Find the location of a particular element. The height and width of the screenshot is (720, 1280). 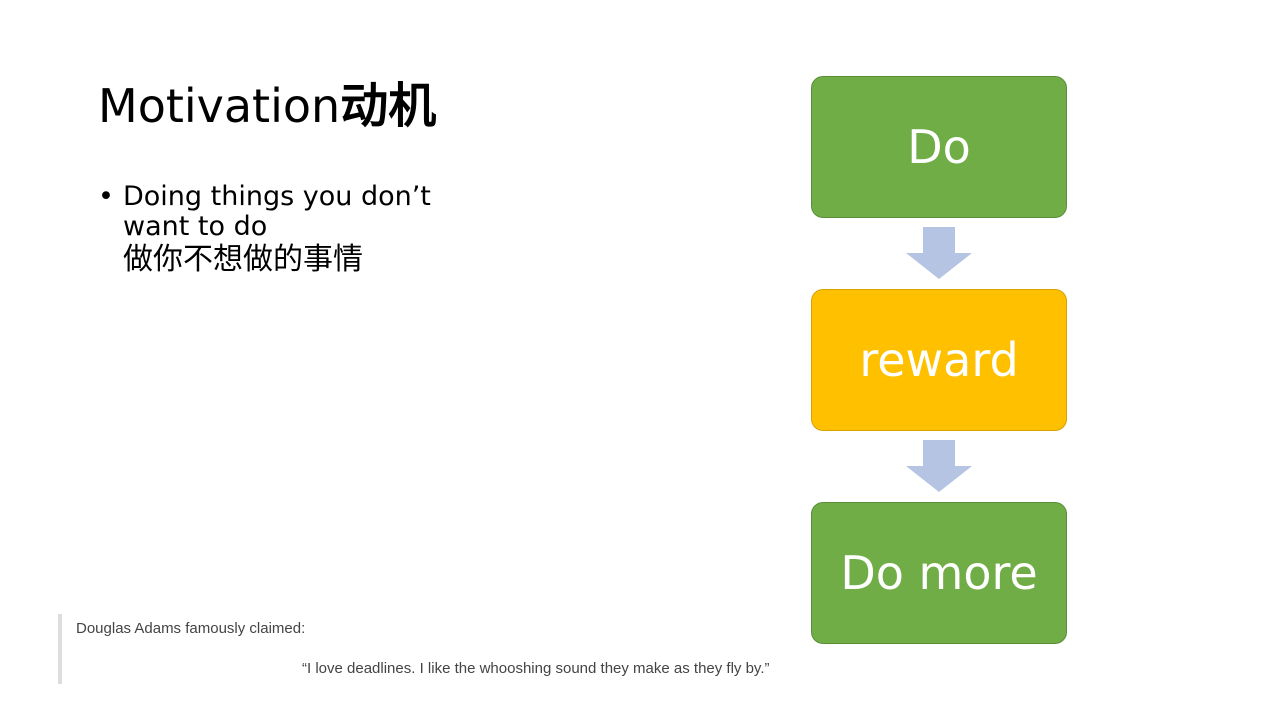

bullet-line-2: want to do is located at coordinates (195, 226).